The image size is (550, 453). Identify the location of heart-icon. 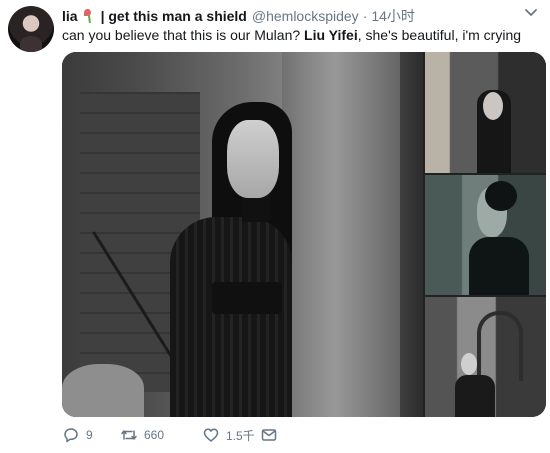
(211, 435).